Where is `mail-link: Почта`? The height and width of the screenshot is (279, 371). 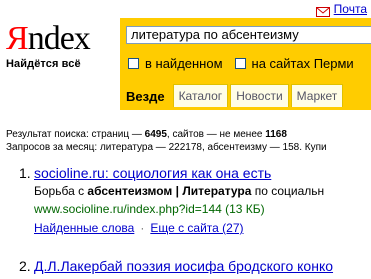
mail-link: Почта is located at coordinates (350, 9).